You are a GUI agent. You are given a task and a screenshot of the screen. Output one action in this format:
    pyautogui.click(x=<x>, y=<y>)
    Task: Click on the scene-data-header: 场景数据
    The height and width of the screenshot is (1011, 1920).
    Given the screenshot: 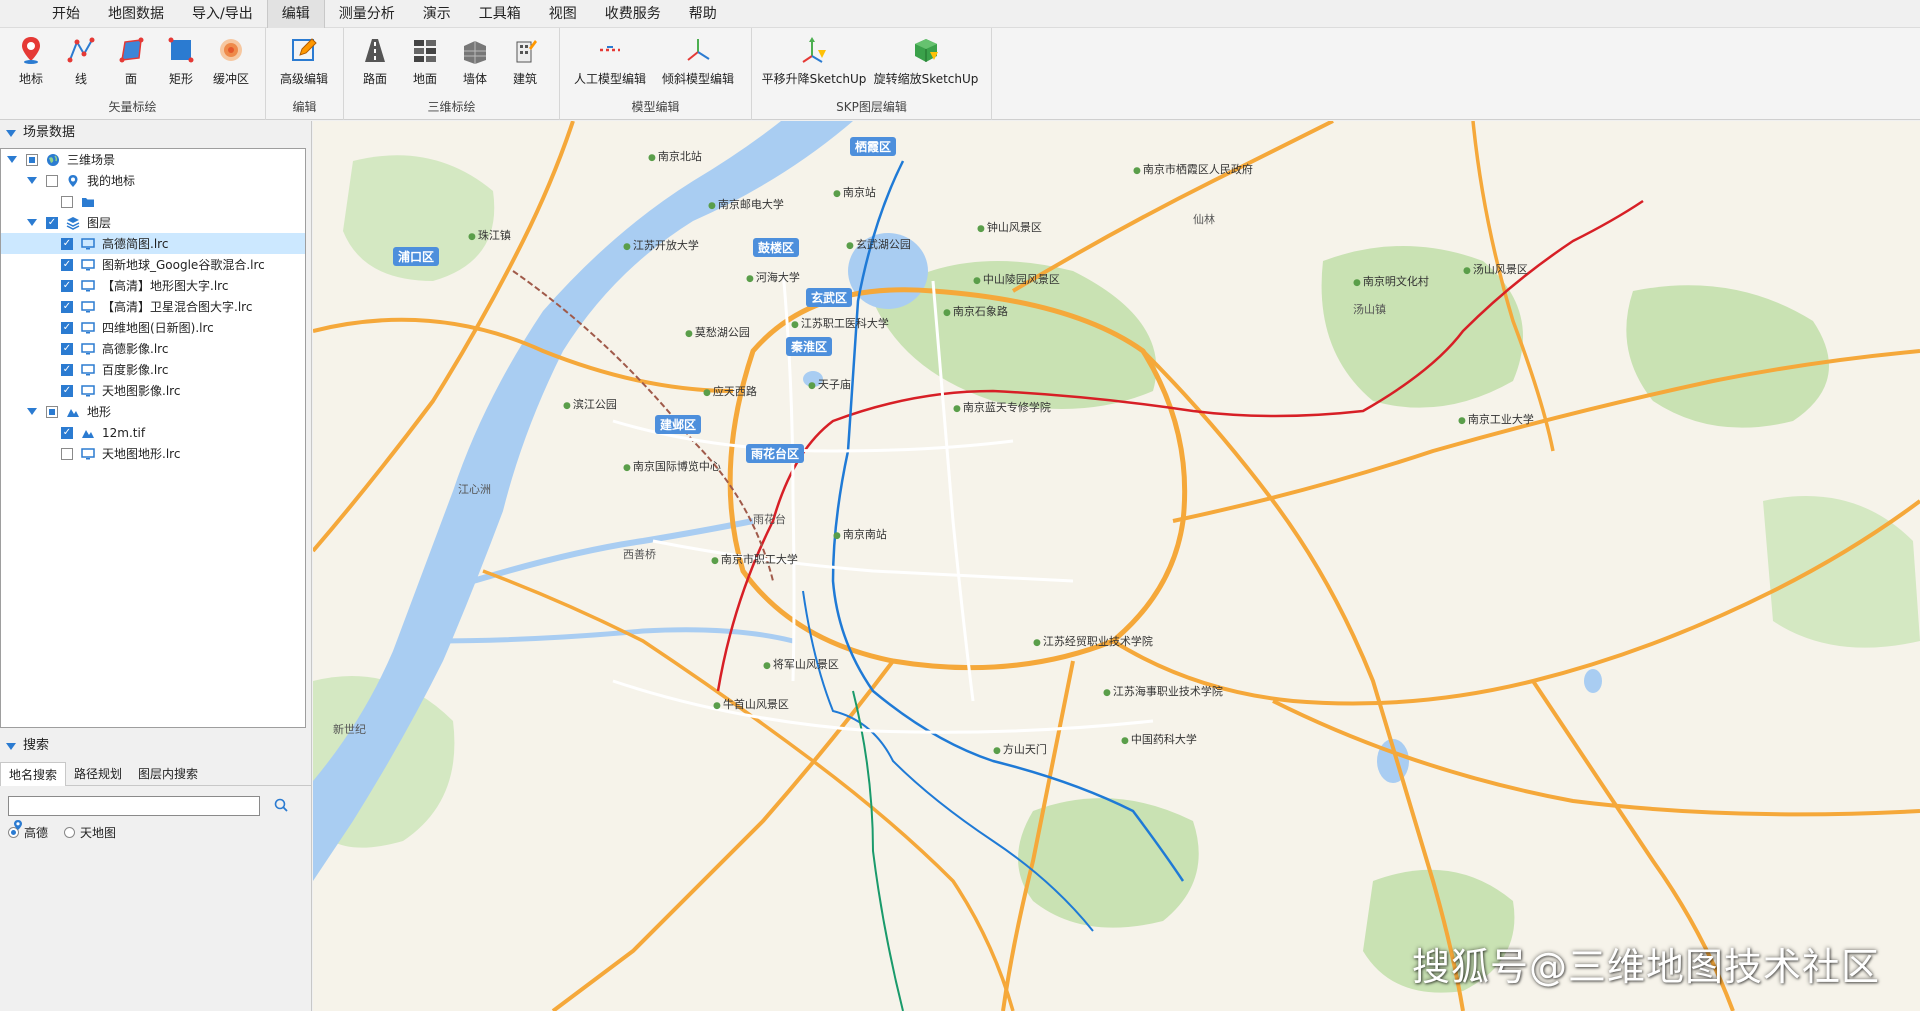 What is the action you would take?
    pyautogui.click(x=155, y=133)
    